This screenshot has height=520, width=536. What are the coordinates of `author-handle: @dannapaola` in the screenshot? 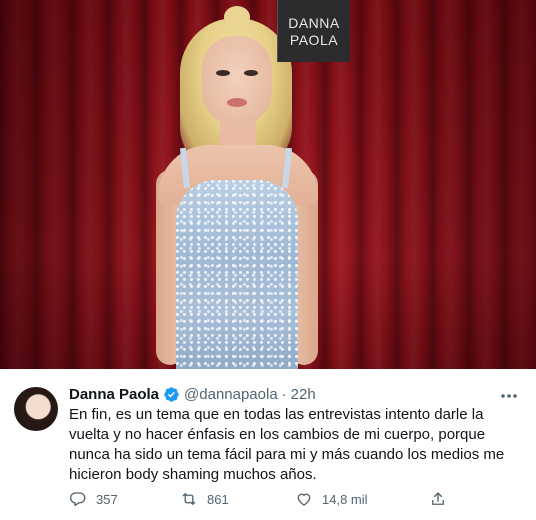 It's located at (231, 394).